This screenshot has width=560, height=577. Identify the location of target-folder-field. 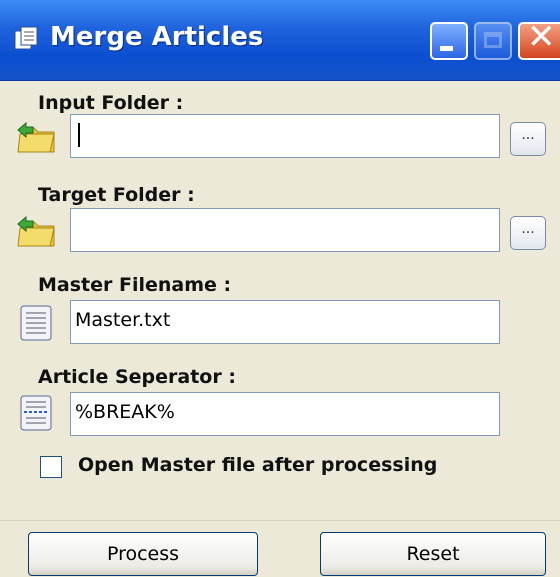
(285, 230).